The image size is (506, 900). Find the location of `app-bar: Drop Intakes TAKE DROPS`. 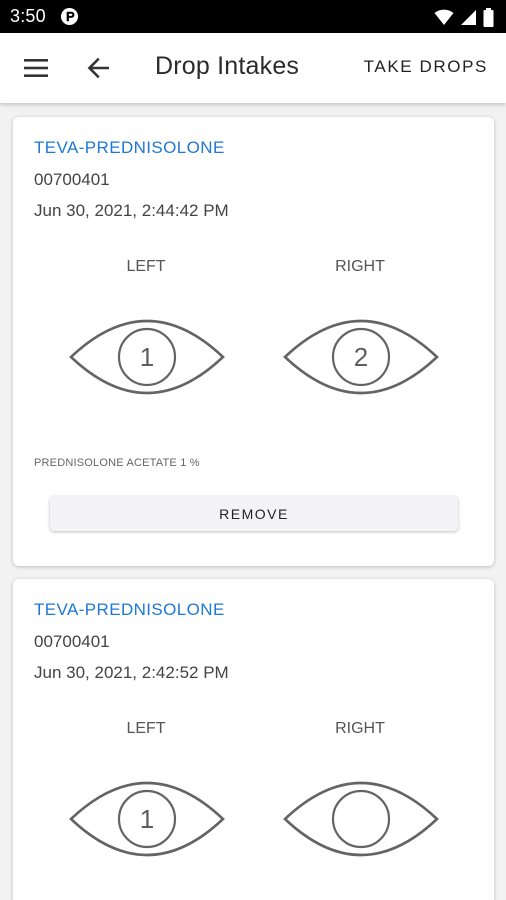

app-bar: Drop Intakes TAKE DROPS is located at coordinates (253, 68).